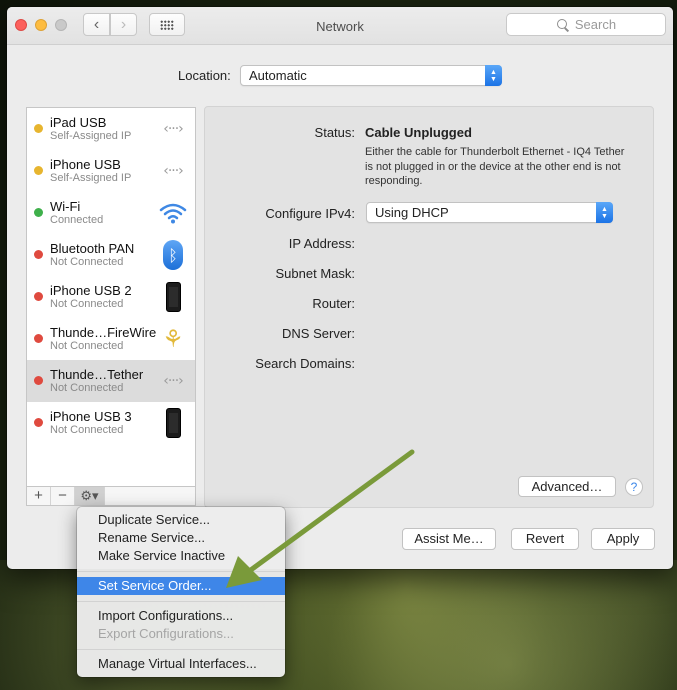  What do you see at coordinates (111, 129) in the screenshot?
I see `service-item-ipad-usb: iPad USB Self-Assigned IP ‹···›` at bounding box center [111, 129].